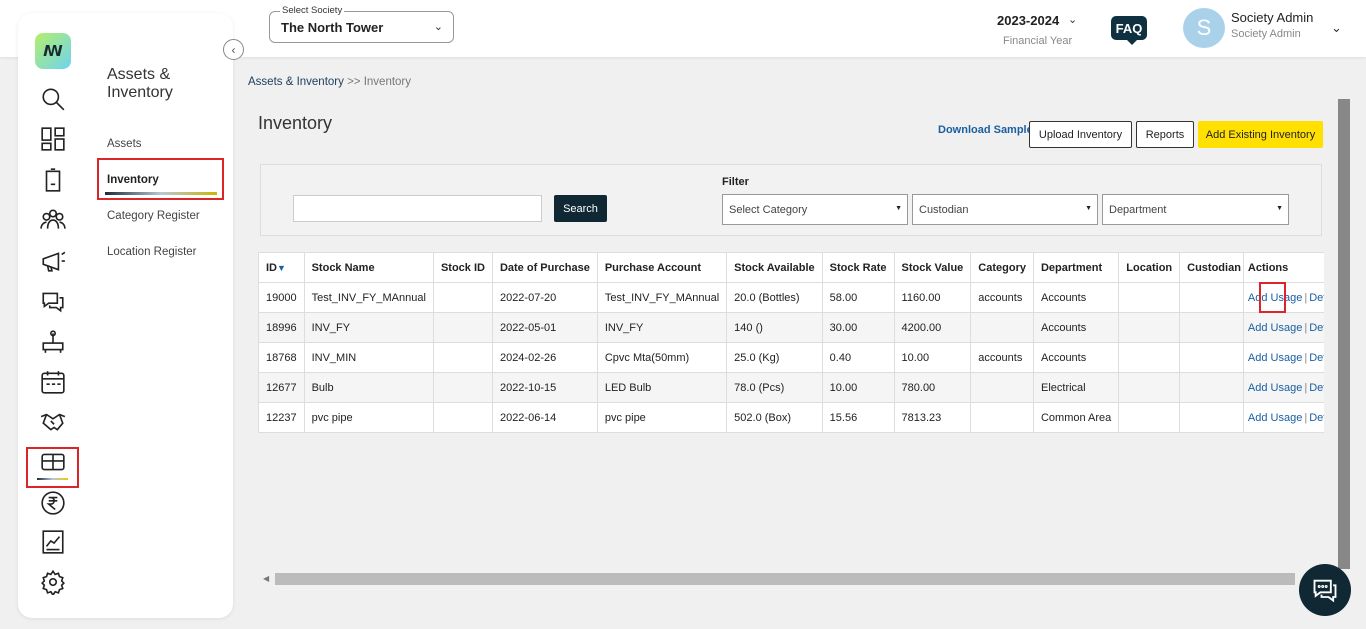 Image resolution: width=1366 pixels, height=629 pixels. Describe the element at coordinates (544, 417) in the screenshot. I see `table-cell: 2022-06-14` at that location.